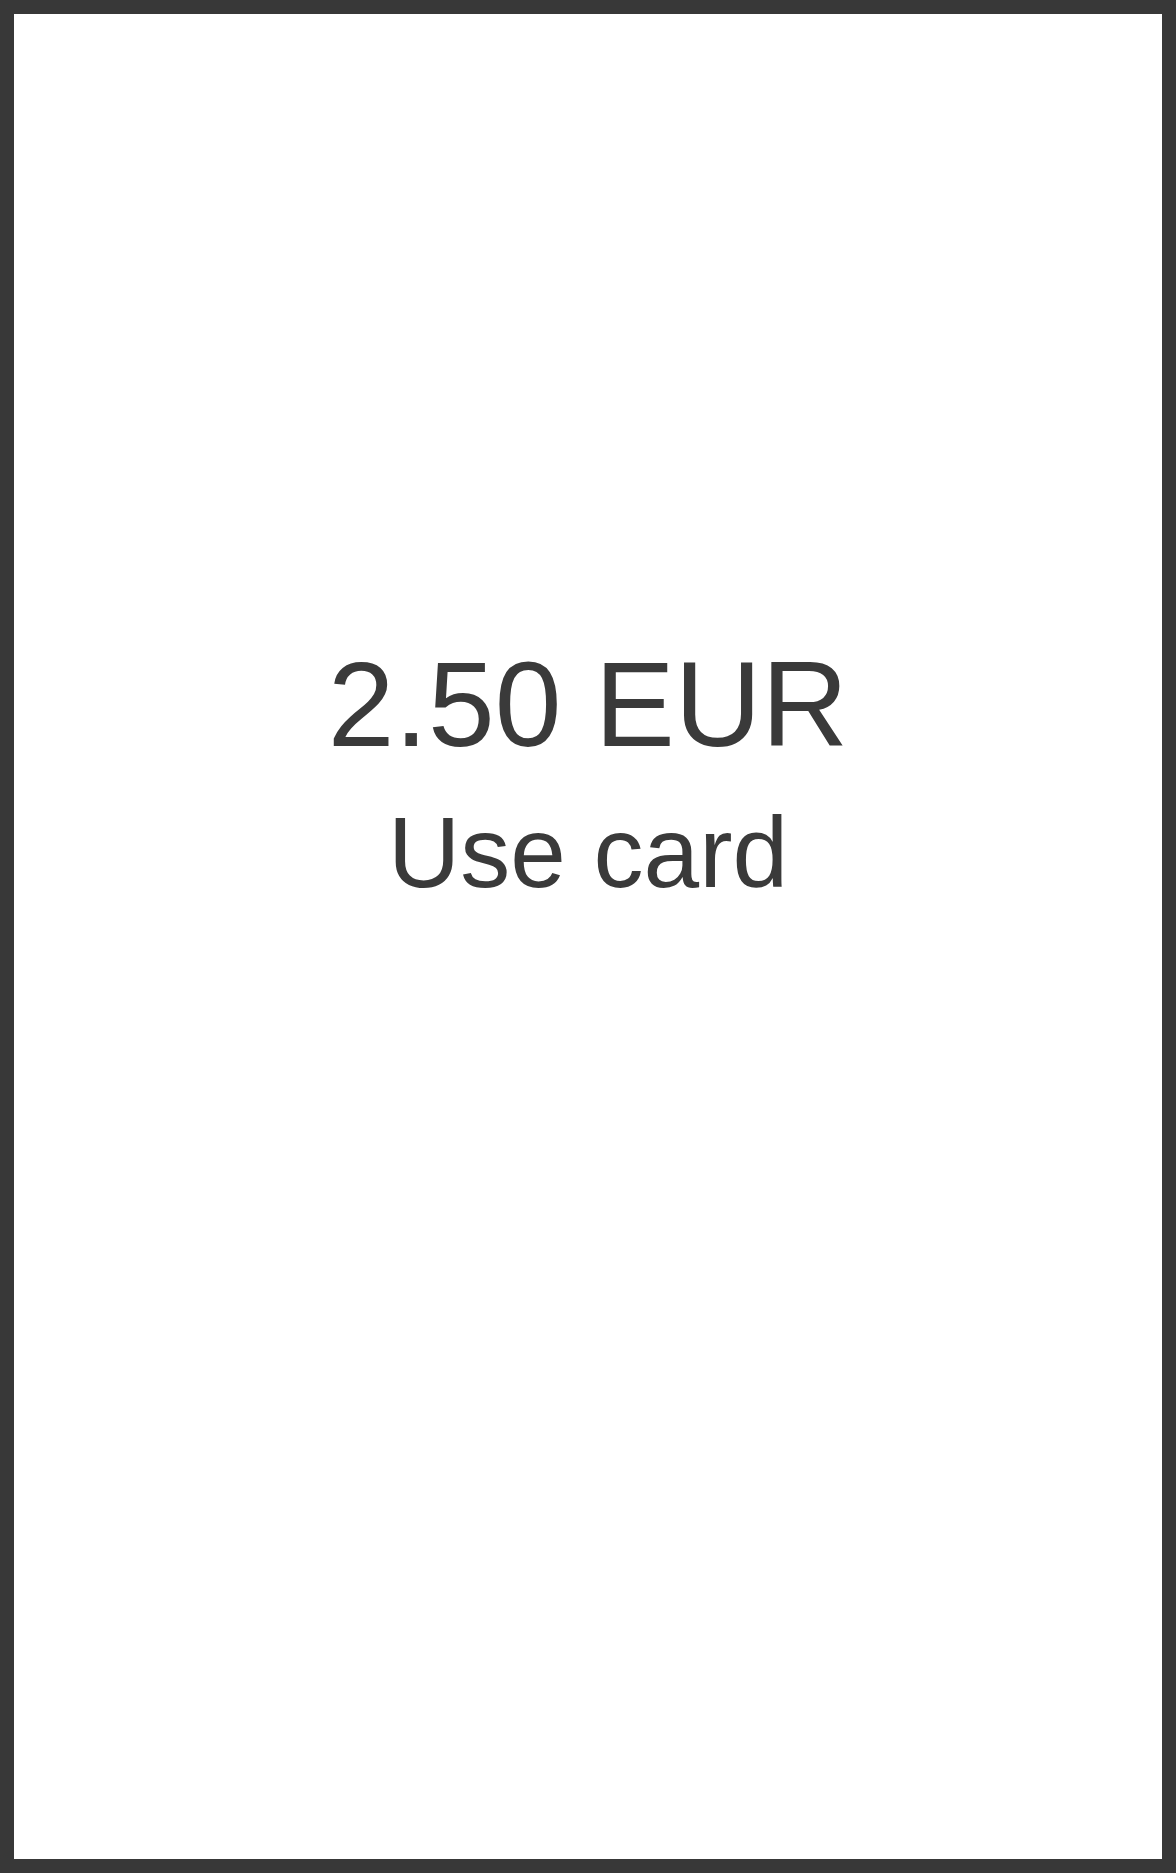 This screenshot has width=1176, height=1873. Describe the element at coordinates (588, 852) in the screenshot. I see `use-card-prompt: Use card` at that location.